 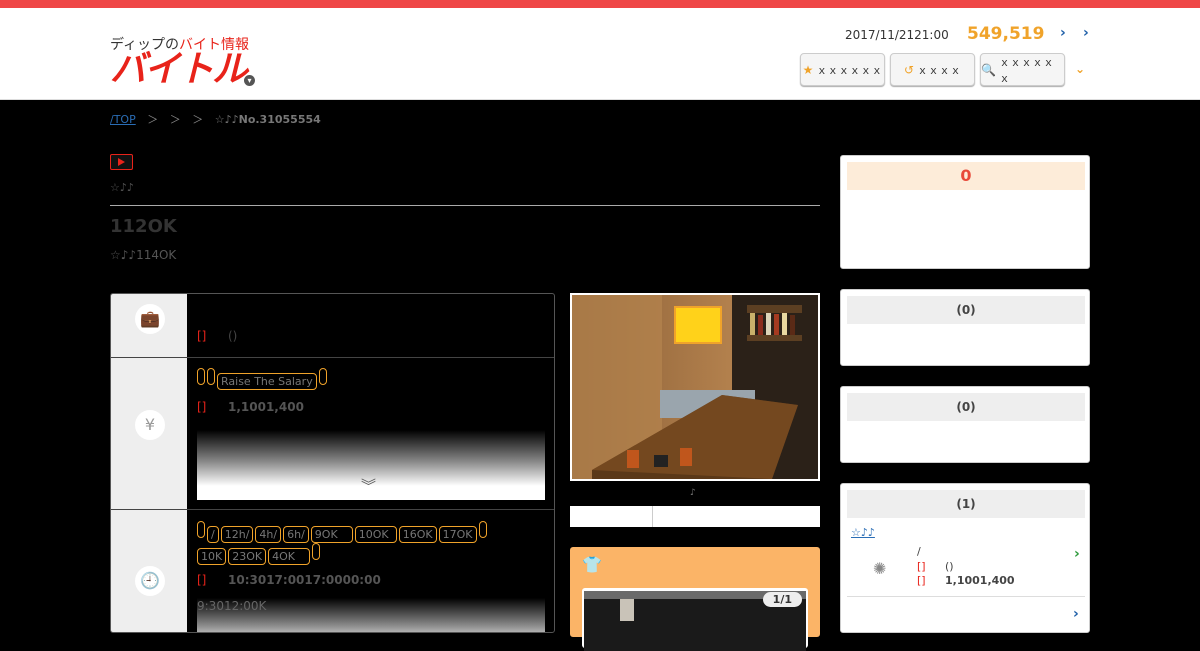 I want to click on favorites-button-label: ｘｘｘｘｘｘ, so click(x=849, y=70).